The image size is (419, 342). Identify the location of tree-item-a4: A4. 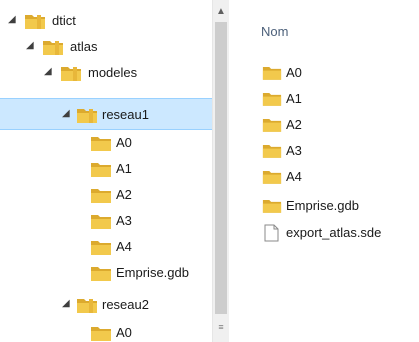
(106, 247).